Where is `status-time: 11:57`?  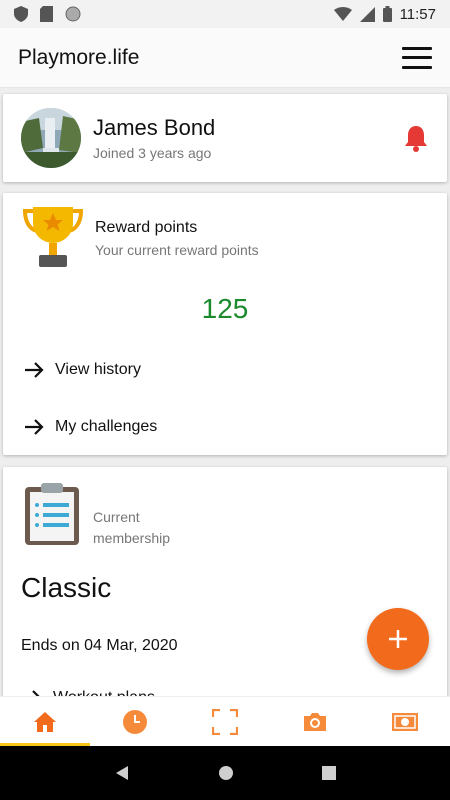
status-time: 11:57 is located at coordinates (417, 14).